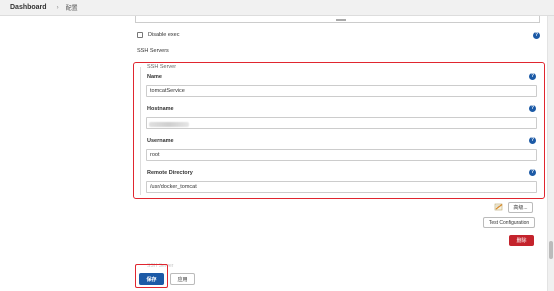  What do you see at coordinates (160, 141) in the screenshot?
I see `username-label: Username` at bounding box center [160, 141].